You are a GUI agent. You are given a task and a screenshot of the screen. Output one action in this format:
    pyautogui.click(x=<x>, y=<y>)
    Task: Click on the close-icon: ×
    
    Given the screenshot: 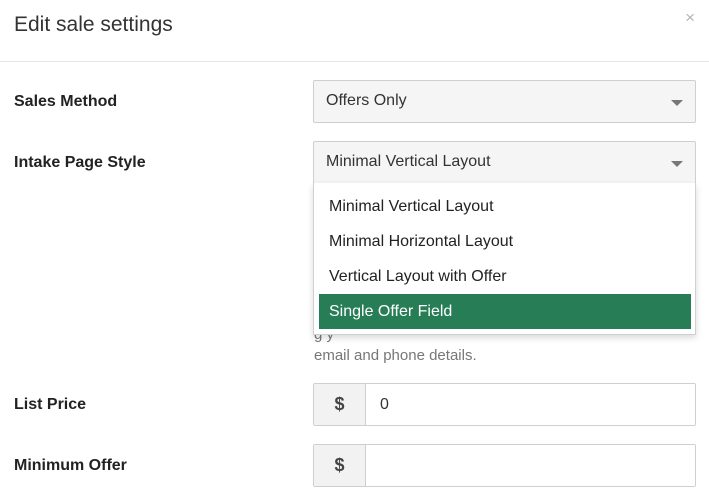 What is the action you would take?
    pyautogui.click(x=690, y=17)
    